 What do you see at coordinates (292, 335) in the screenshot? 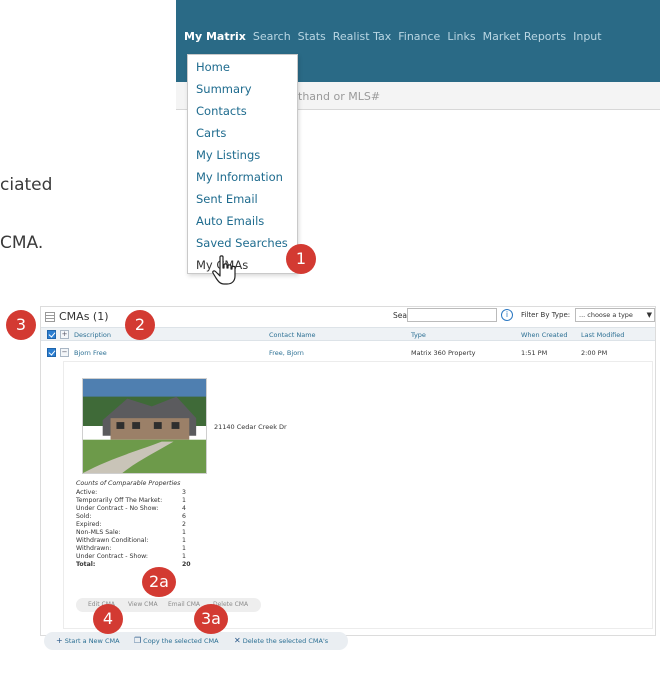
I see `col-contact-name: Contact Name` at bounding box center [292, 335].